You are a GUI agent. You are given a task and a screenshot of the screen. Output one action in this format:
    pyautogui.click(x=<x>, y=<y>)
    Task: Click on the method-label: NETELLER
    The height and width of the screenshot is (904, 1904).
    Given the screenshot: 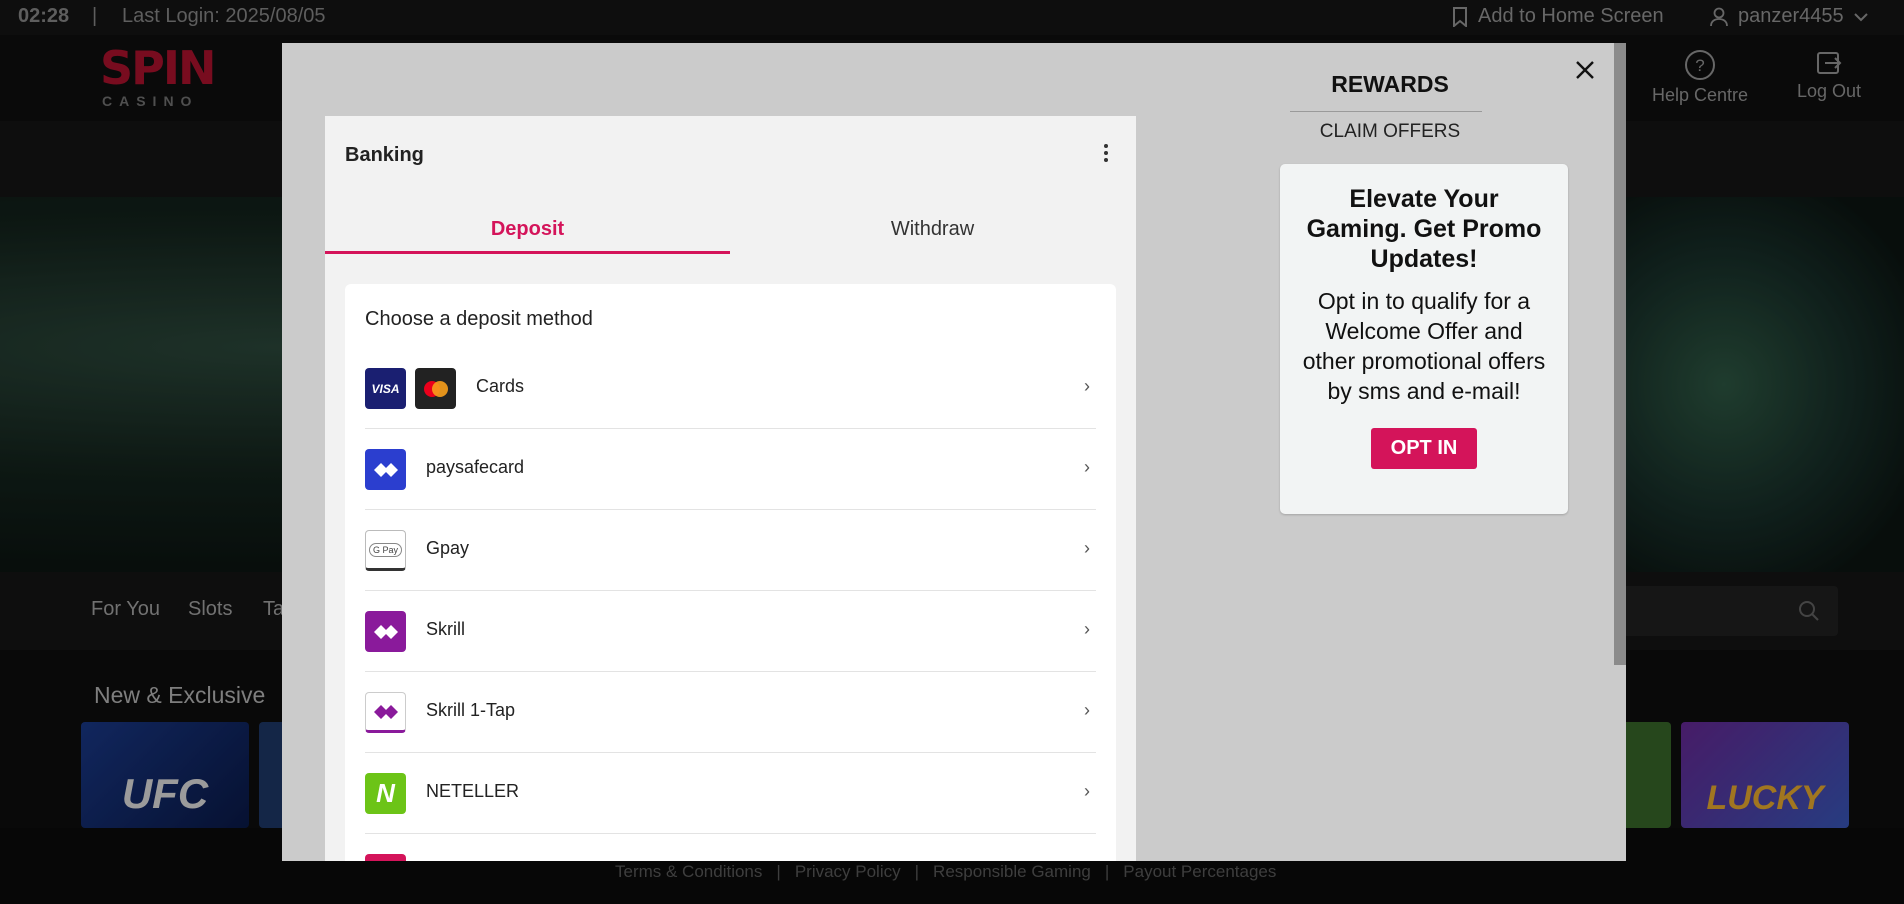 What is the action you would take?
    pyautogui.click(x=473, y=791)
    